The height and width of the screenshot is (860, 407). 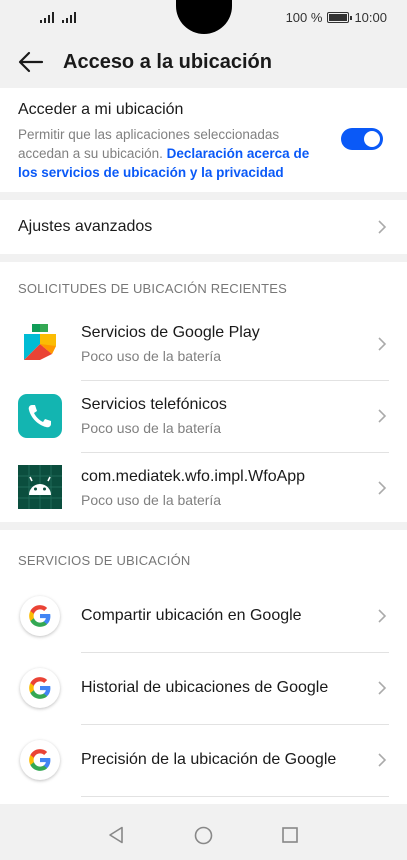 What do you see at coordinates (235, 796) in the screenshot?
I see `divider` at bounding box center [235, 796].